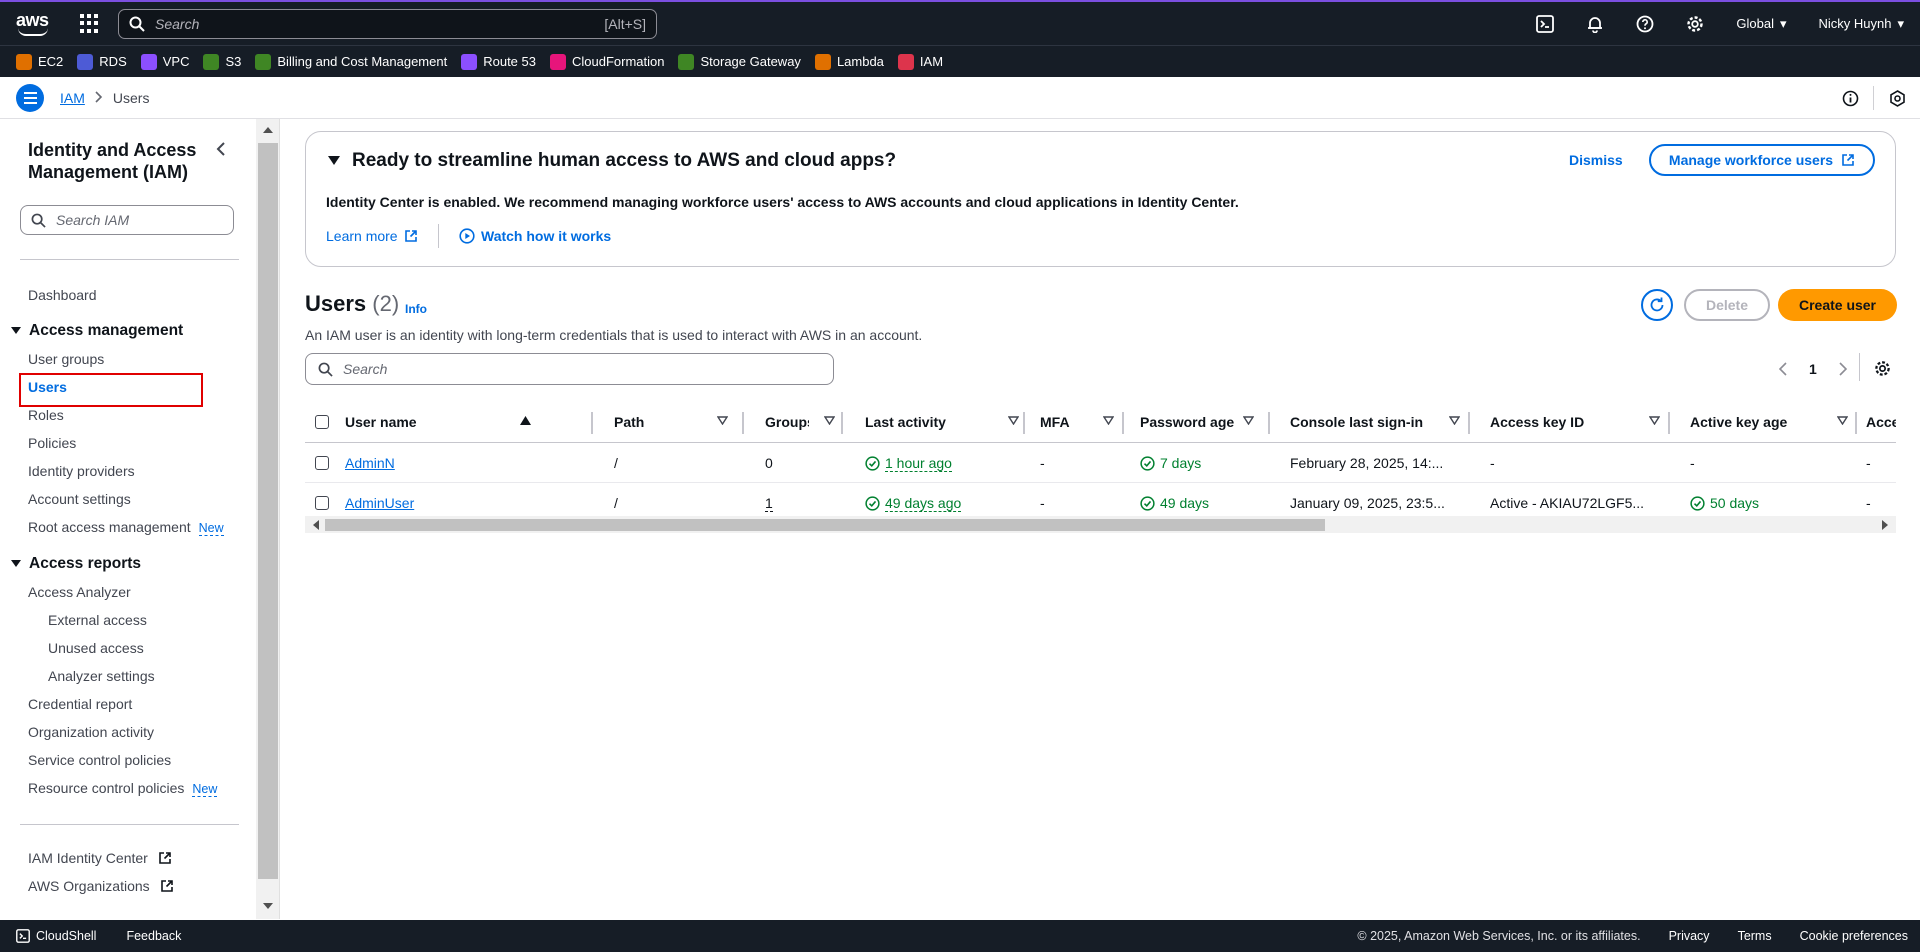 The height and width of the screenshot is (952, 1920). Describe the element at coordinates (81, 471) in the screenshot. I see `sidebar-item-identity-providers: Identity providers` at that location.